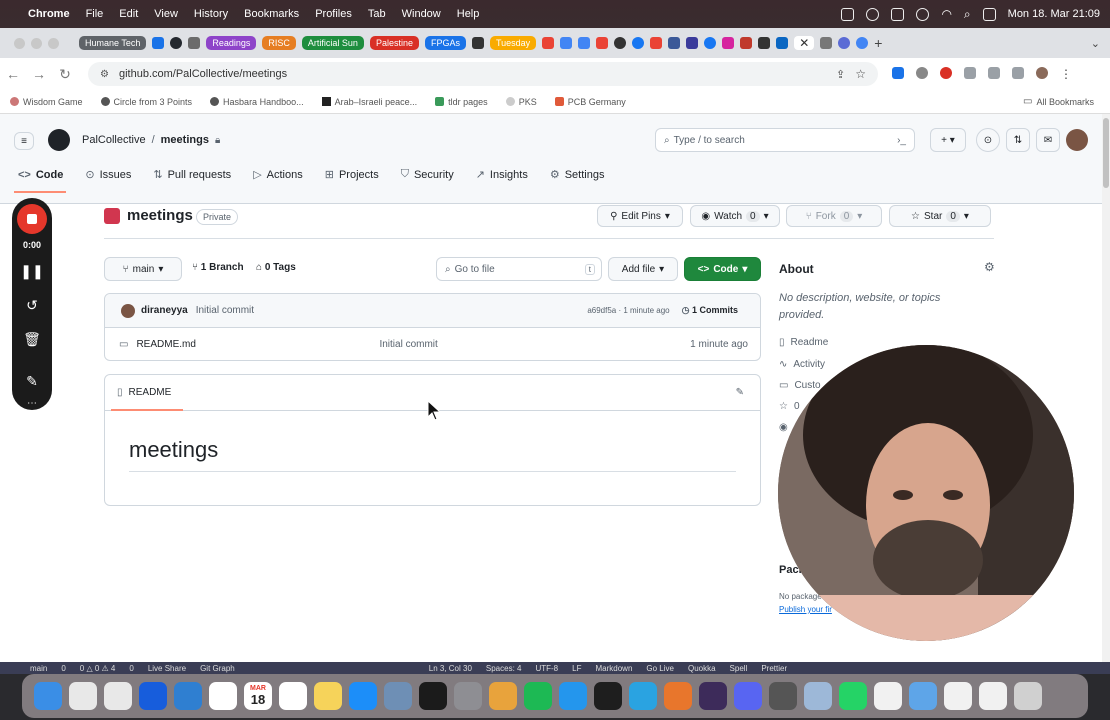 The width and height of the screenshot is (1110, 720). Describe the element at coordinates (258, 696) in the screenshot. I see `dock-calendar-icon: MAR 18` at that location.